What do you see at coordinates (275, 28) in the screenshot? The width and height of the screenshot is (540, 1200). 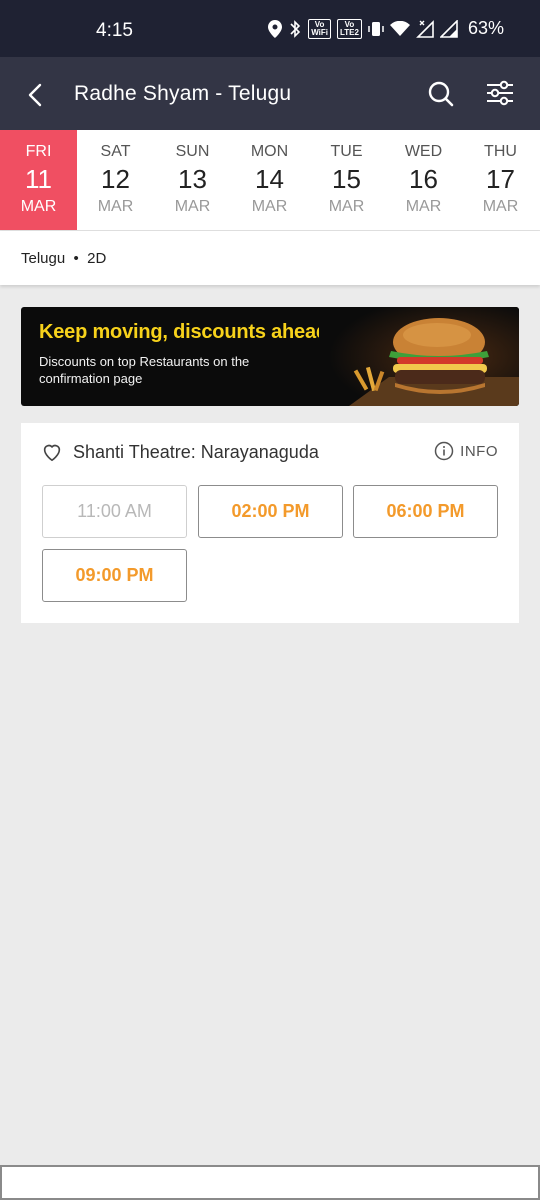 I see `location-icon` at bounding box center [275, 28].